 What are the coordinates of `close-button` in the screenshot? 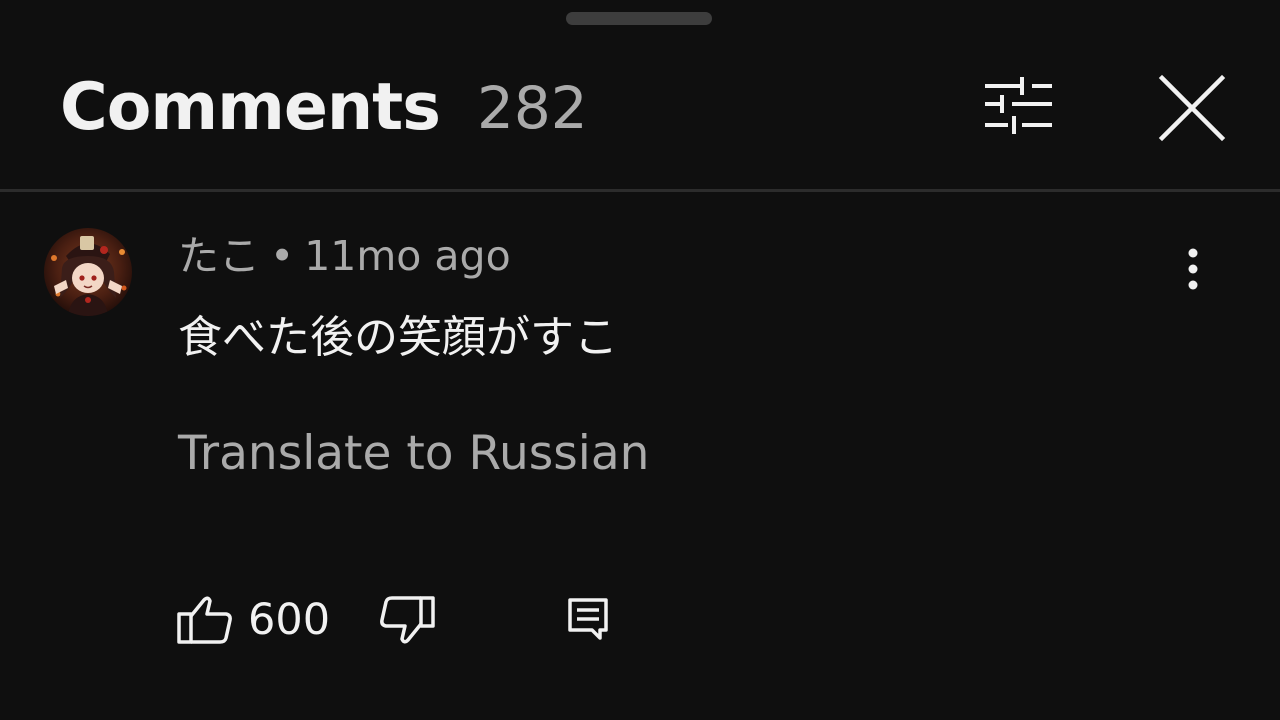 It's located at (1192, 108).